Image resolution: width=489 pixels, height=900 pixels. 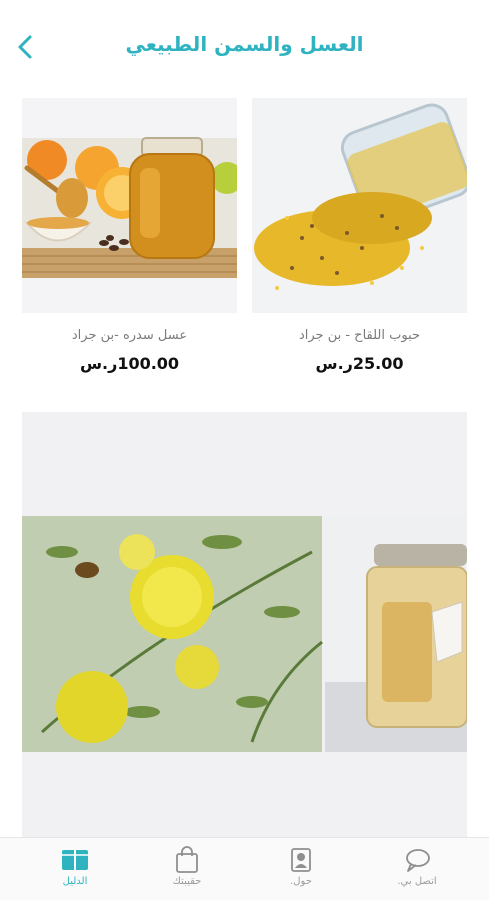 I want to click on nav-item-contact: اتصل بي., so click(x=417, y=870).